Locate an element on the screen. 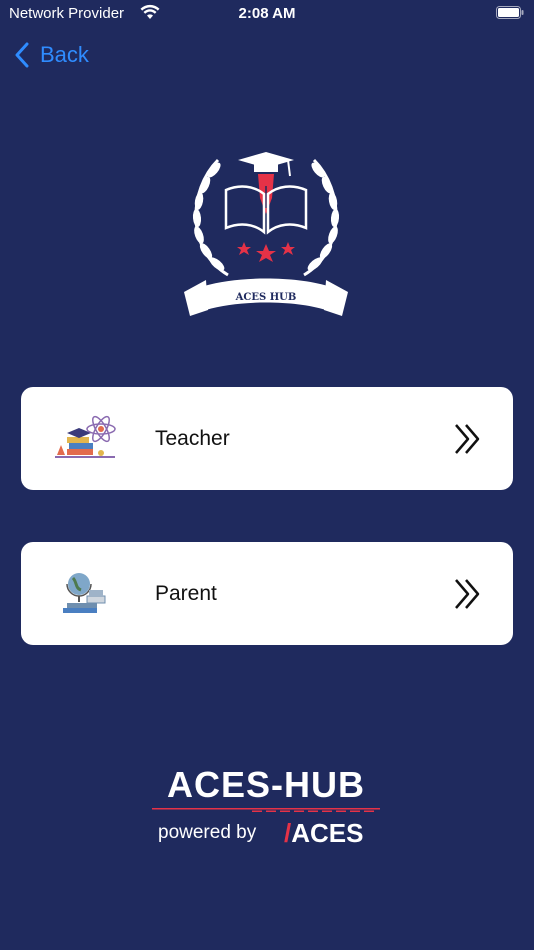  status-bar: Network Provider 2:08 AM is located at coordinates (267, 14).